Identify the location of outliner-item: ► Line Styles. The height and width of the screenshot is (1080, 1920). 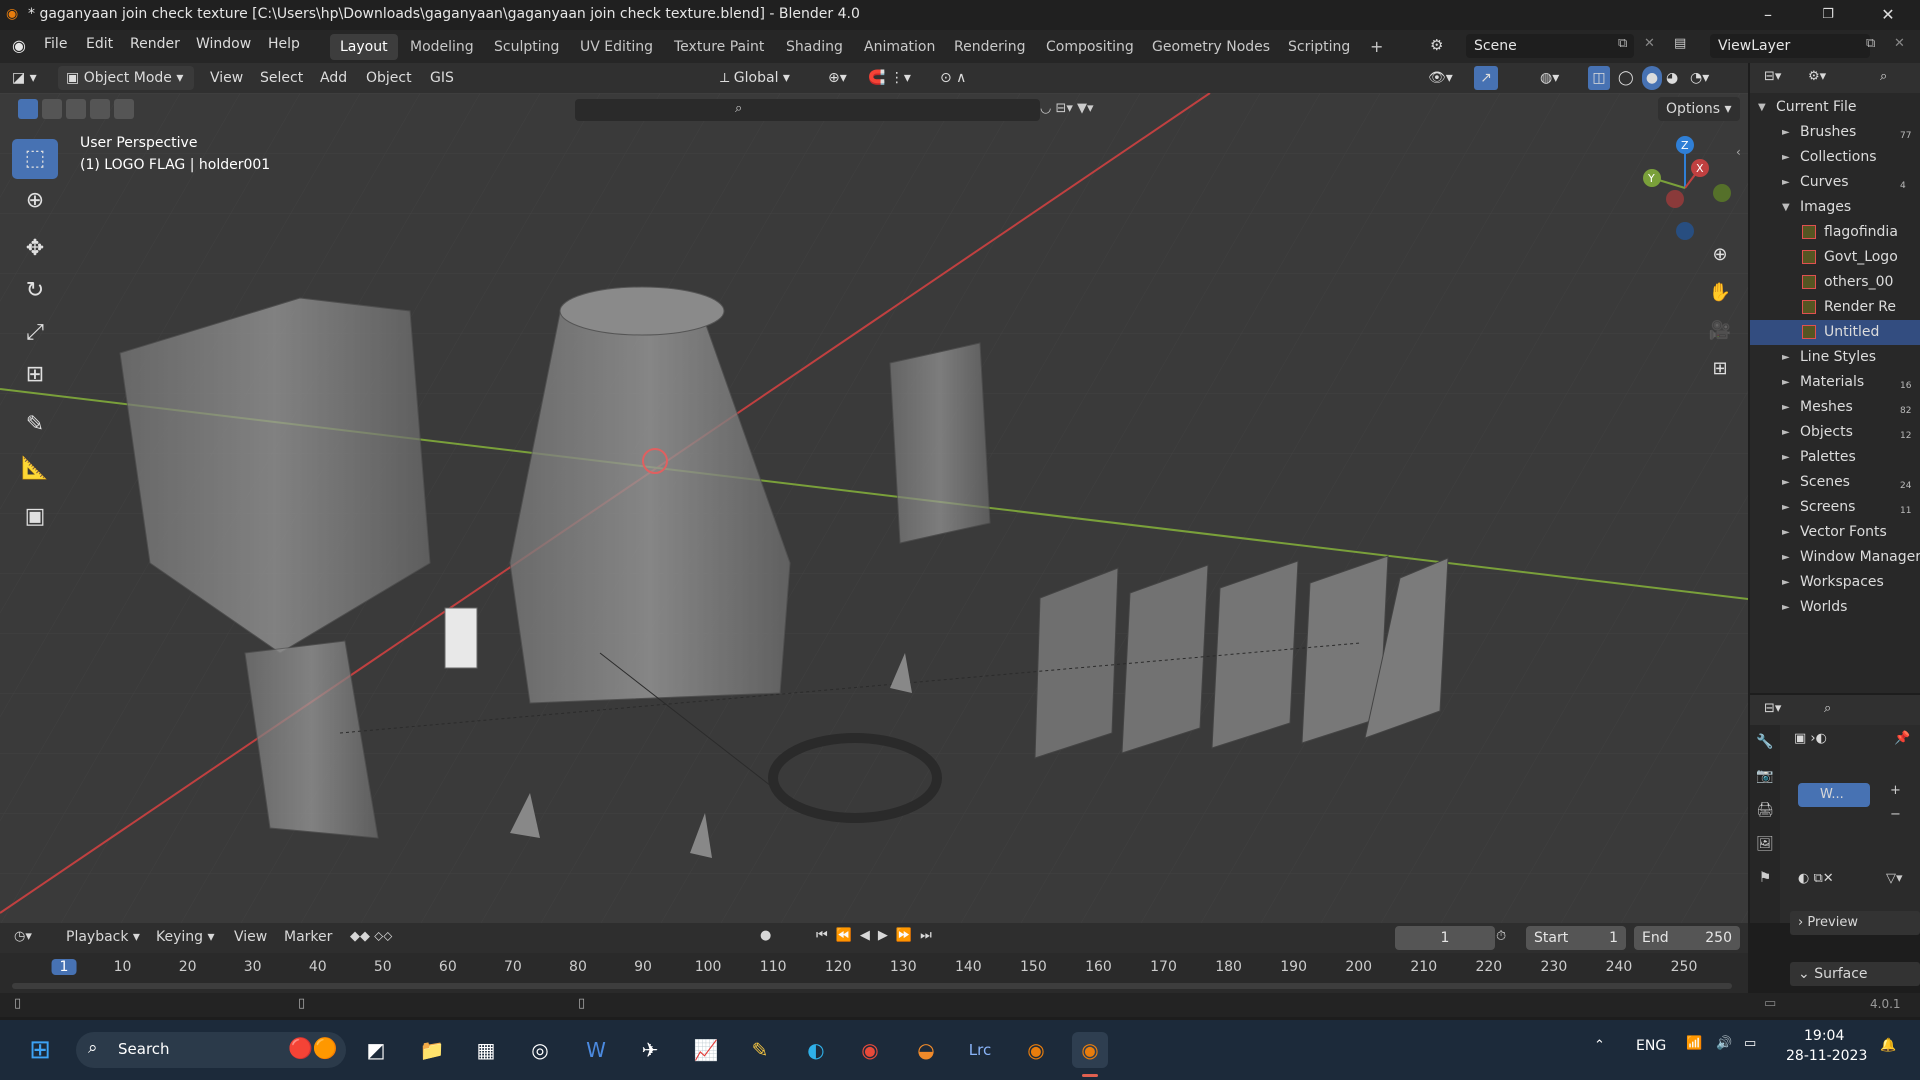
(1835, 357).